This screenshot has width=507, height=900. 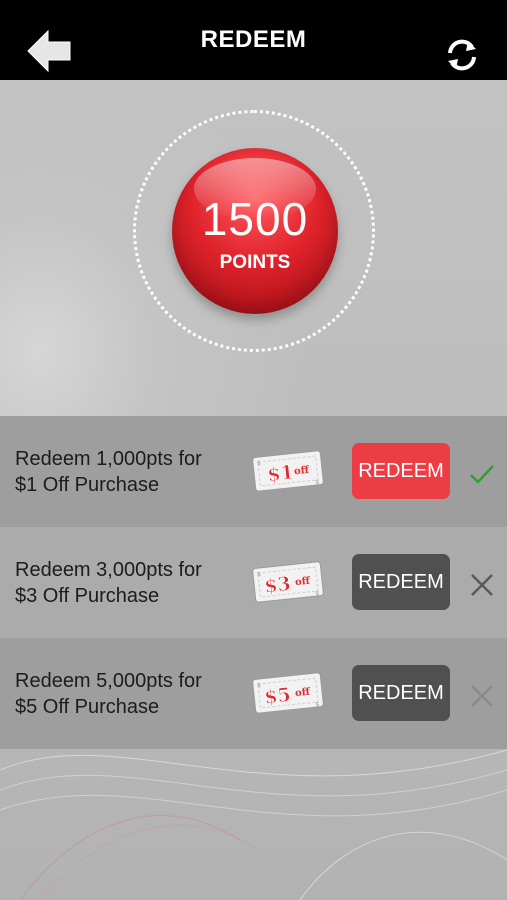 I want to click on offer-line-1: Redeem 3,000pts for, so click(x=108, y=570).